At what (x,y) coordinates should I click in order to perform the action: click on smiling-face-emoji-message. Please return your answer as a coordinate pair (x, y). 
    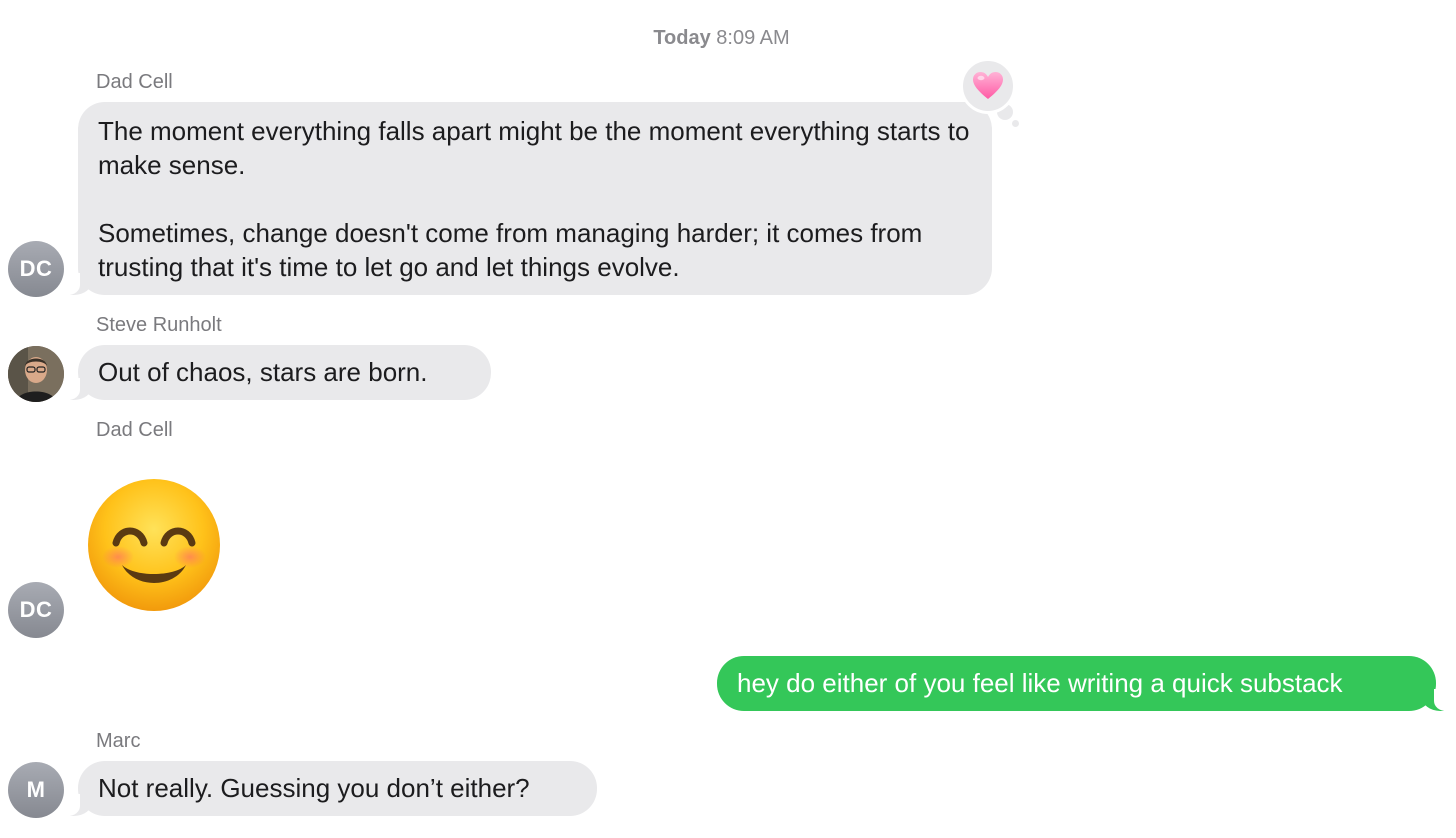
    Looking at the image, I should click on (154, 545).